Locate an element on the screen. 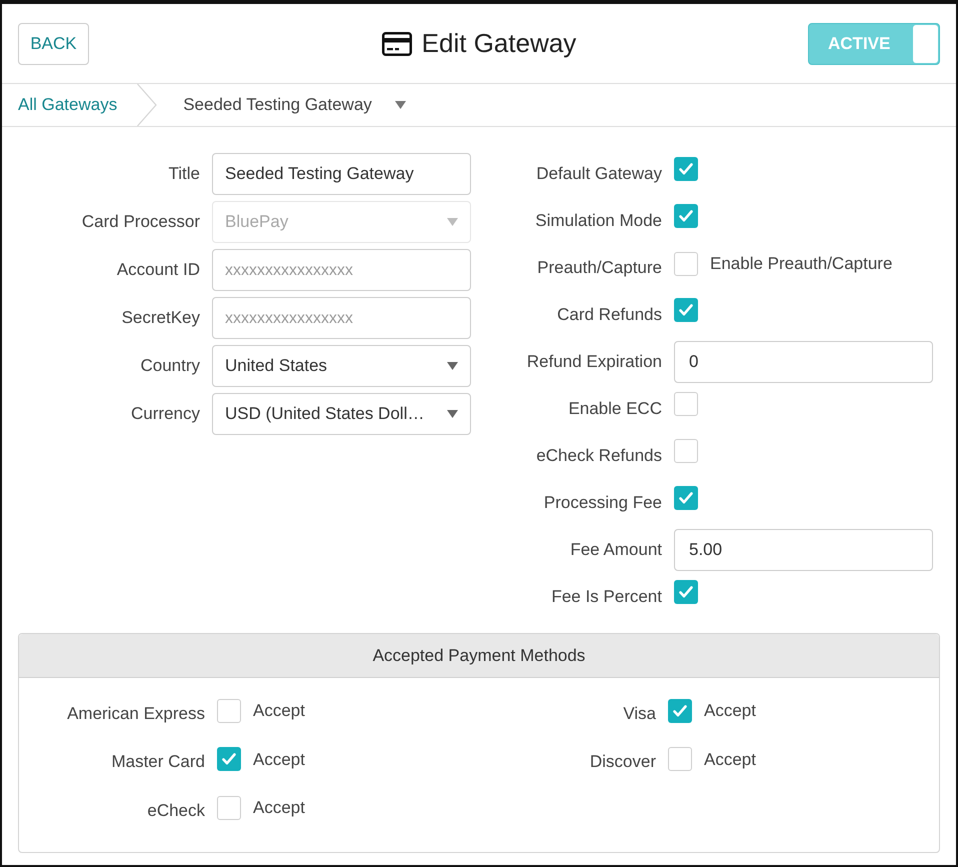  payment-method-label: eCheck is located at coordinates (175, 810).